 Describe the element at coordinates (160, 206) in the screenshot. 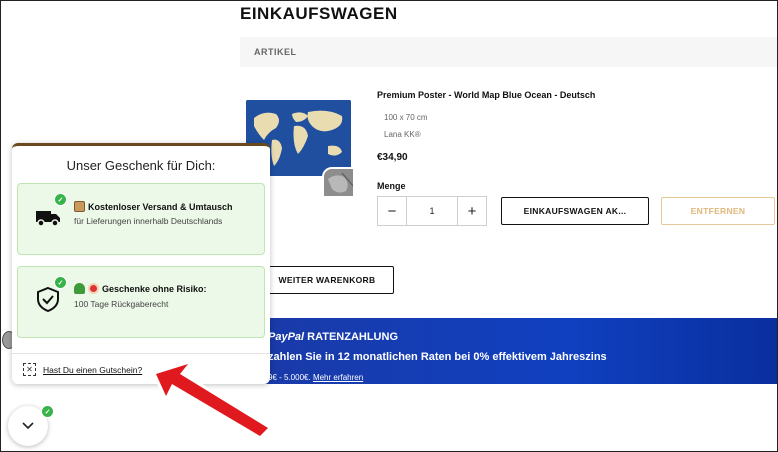

I see `benefit-title-shipping-text: Kostenloser Versand & Umtausch` at that location.